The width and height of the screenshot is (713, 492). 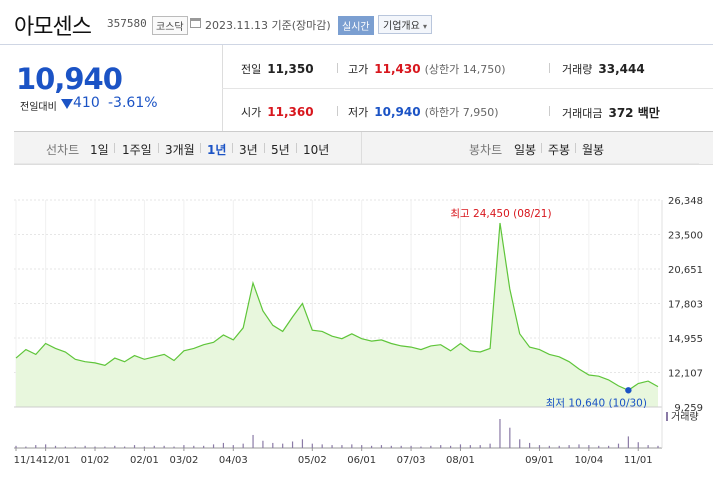 I want to click on down-triangle-icon, so click(x=67, y=104).